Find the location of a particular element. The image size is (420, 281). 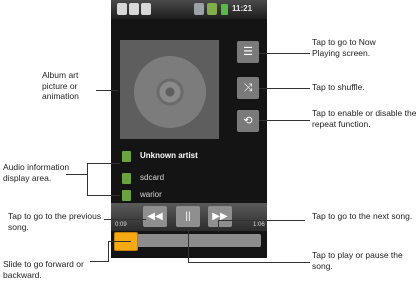

callout-seek: Slide to go forward or backward. is located at coordinates (43, 269).